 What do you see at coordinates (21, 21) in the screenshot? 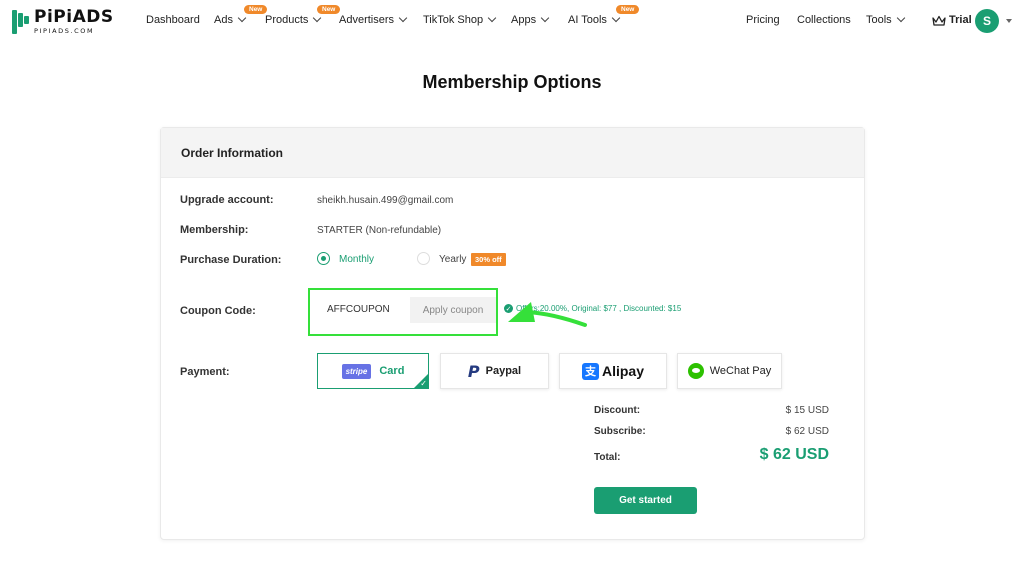
I see `logo-mark-icon` at bounding box center [21, 21].